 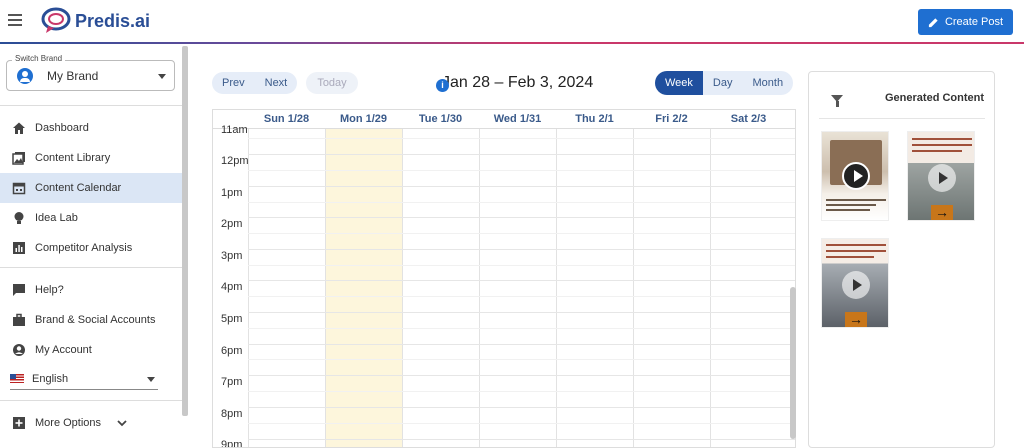 What do you see at coordinates (363, 119) in the screenshot?
I see `day-header: Mon 1/29` at bounding box center [363, 119].